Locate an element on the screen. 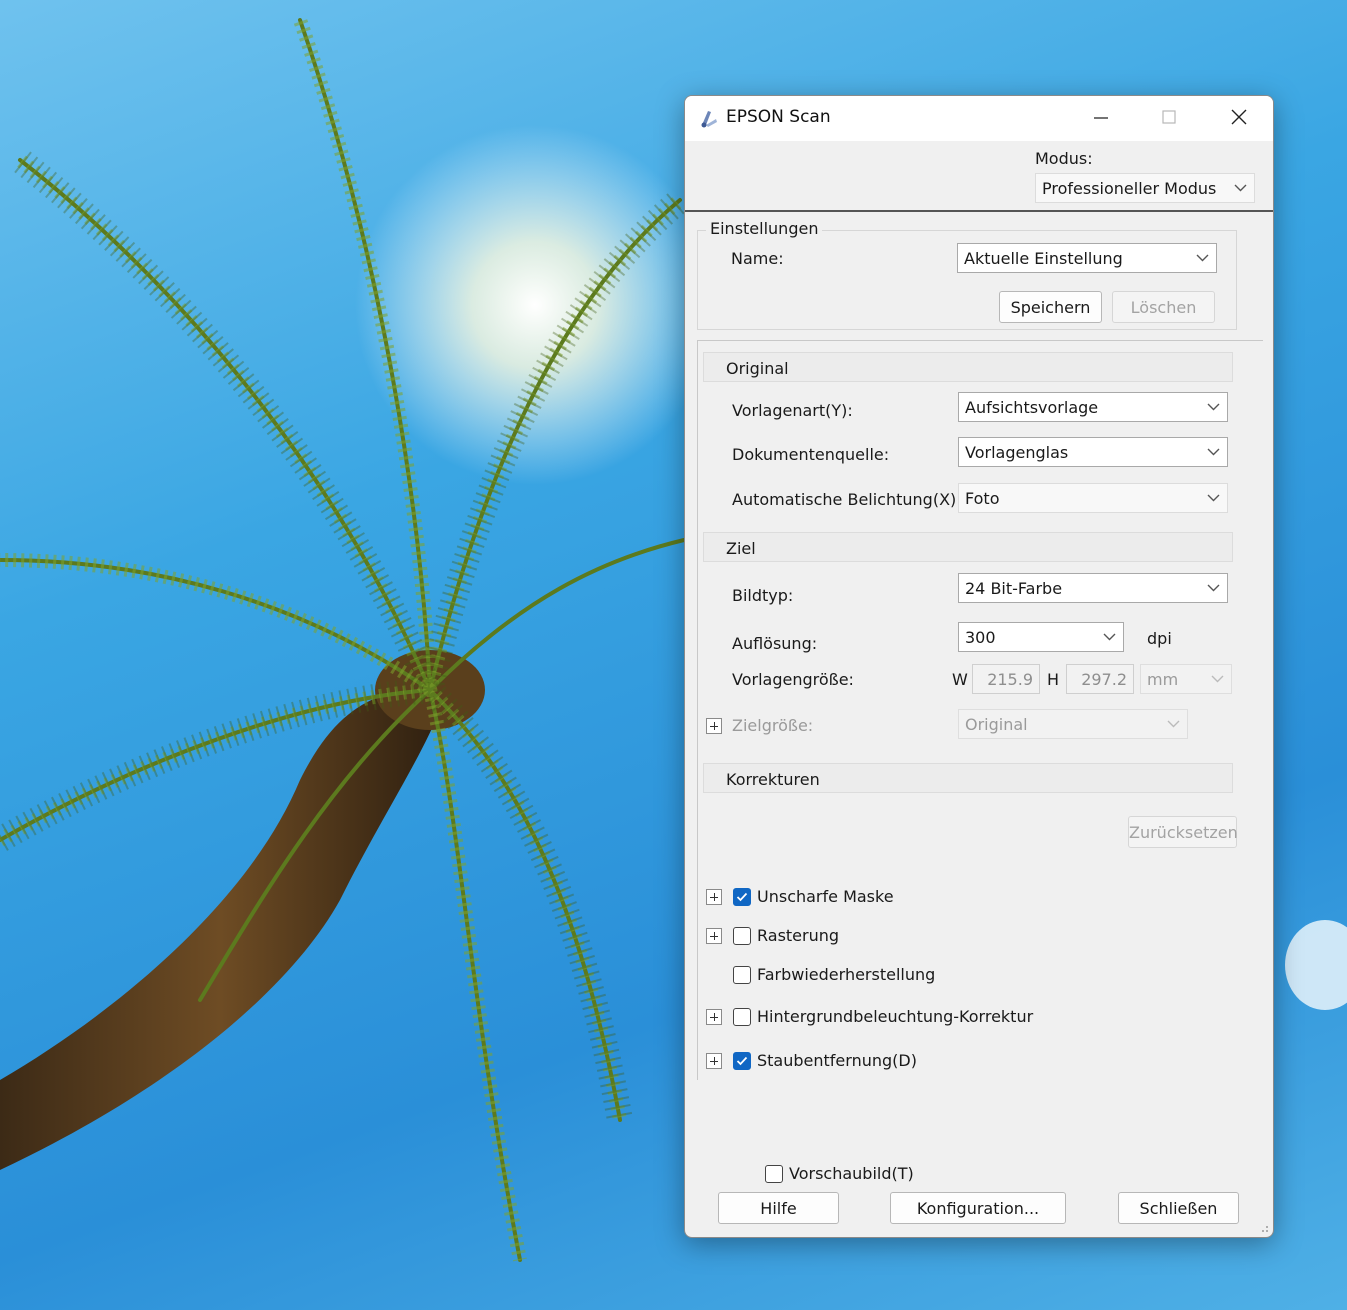  name-select: Aktuelle Einstellung is located at coordinates (1087, 258).